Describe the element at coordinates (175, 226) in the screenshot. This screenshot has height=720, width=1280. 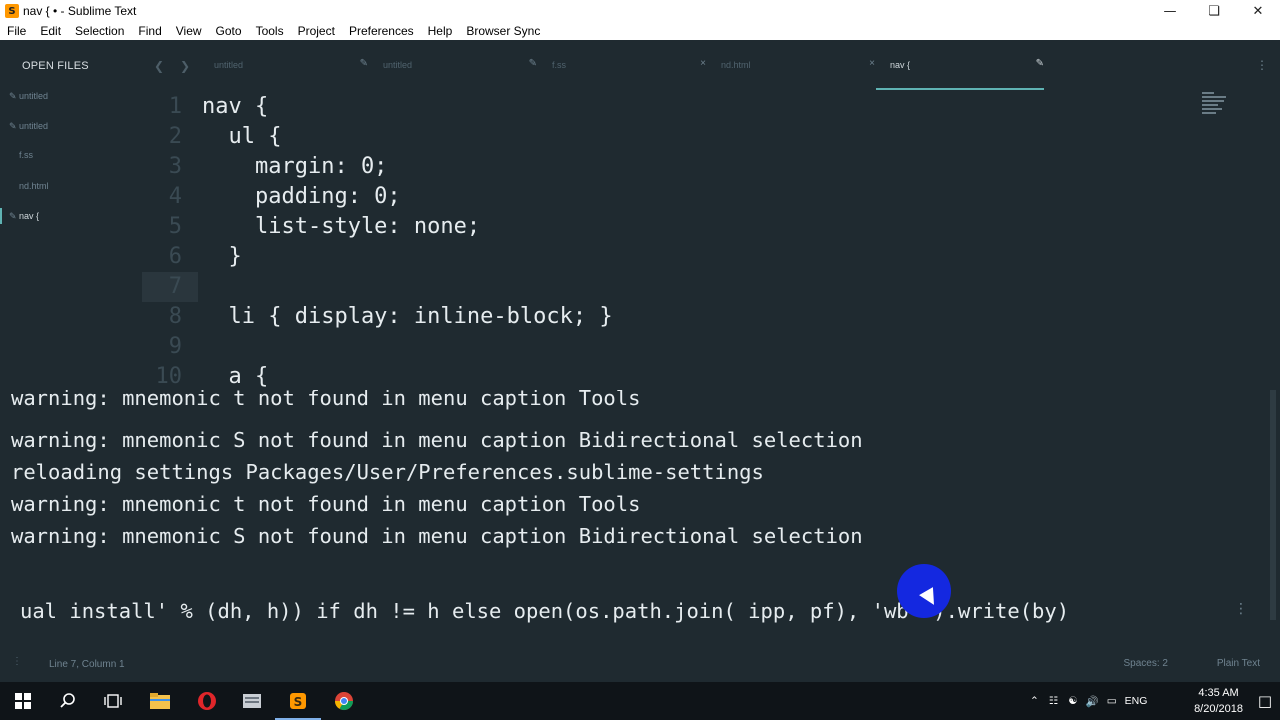
I see `line-number: 5` at that location.